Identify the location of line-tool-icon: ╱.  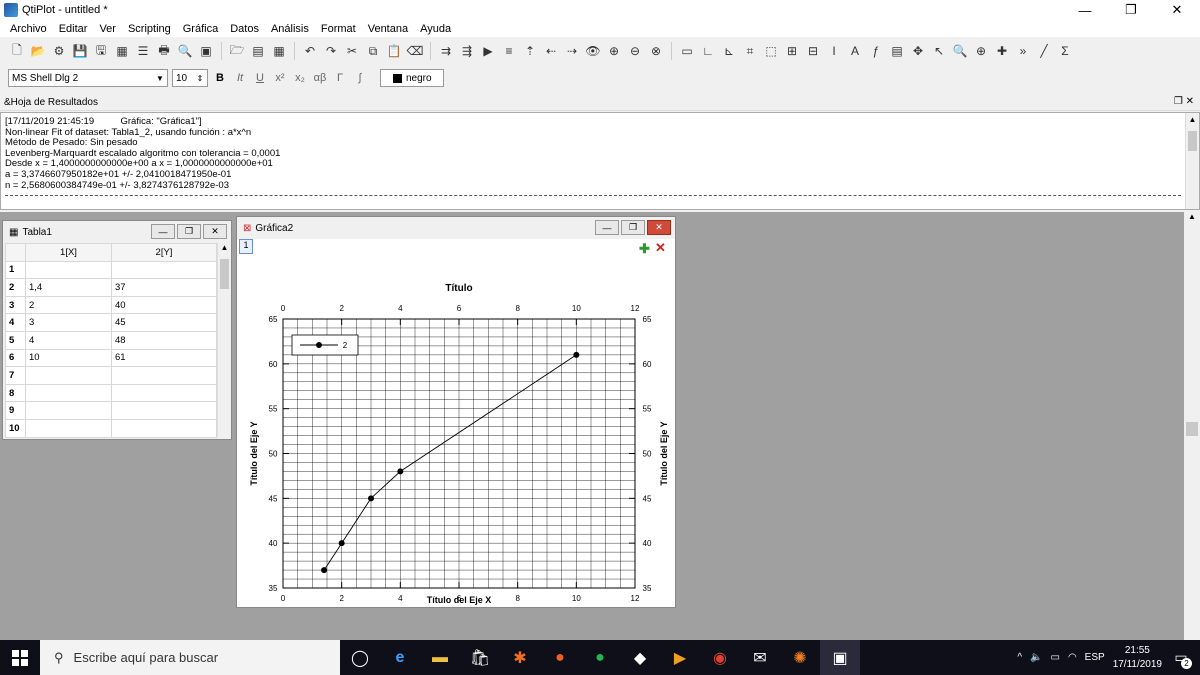
(1044, 51).